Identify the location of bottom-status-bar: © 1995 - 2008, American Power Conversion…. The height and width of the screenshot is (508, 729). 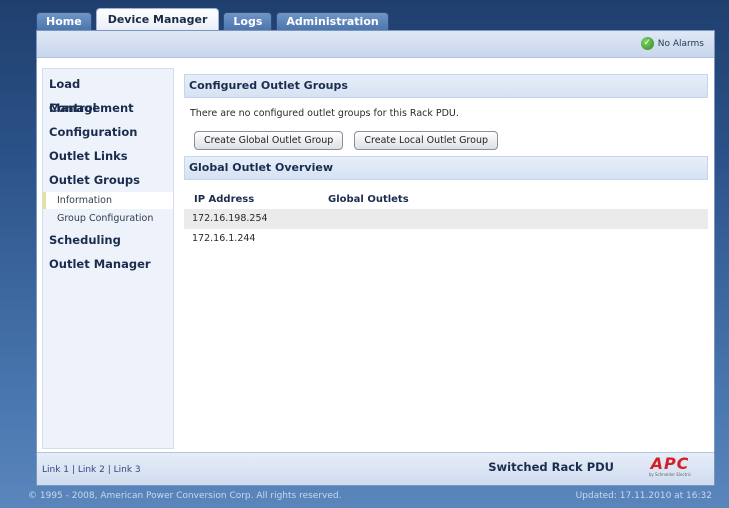
(364, 498).